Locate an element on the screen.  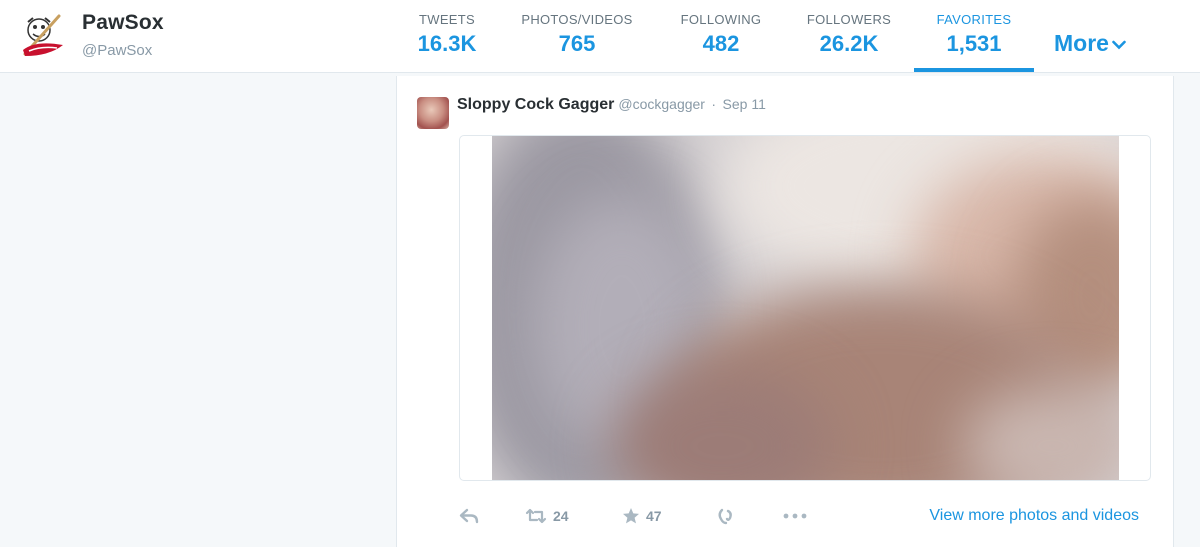
tweet-author-avatar is located at coordinates (433, 113).